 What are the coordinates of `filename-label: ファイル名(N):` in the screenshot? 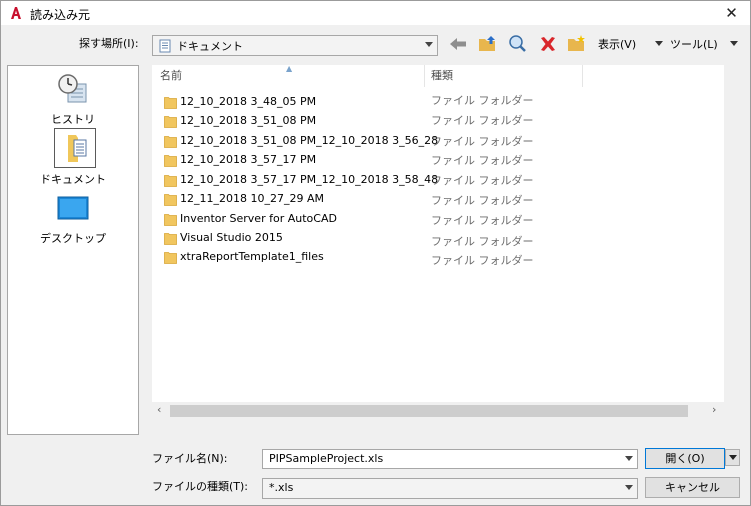 It's located at (190, 458).